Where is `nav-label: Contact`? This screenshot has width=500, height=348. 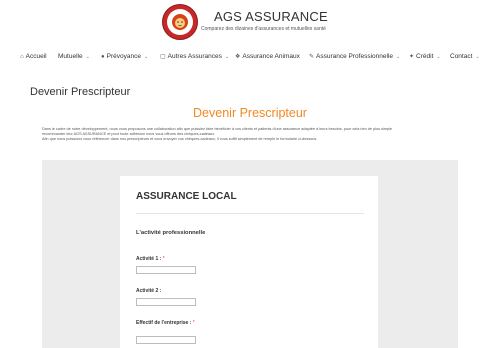
nav-label: Contact is located at coordinates (461, 56).